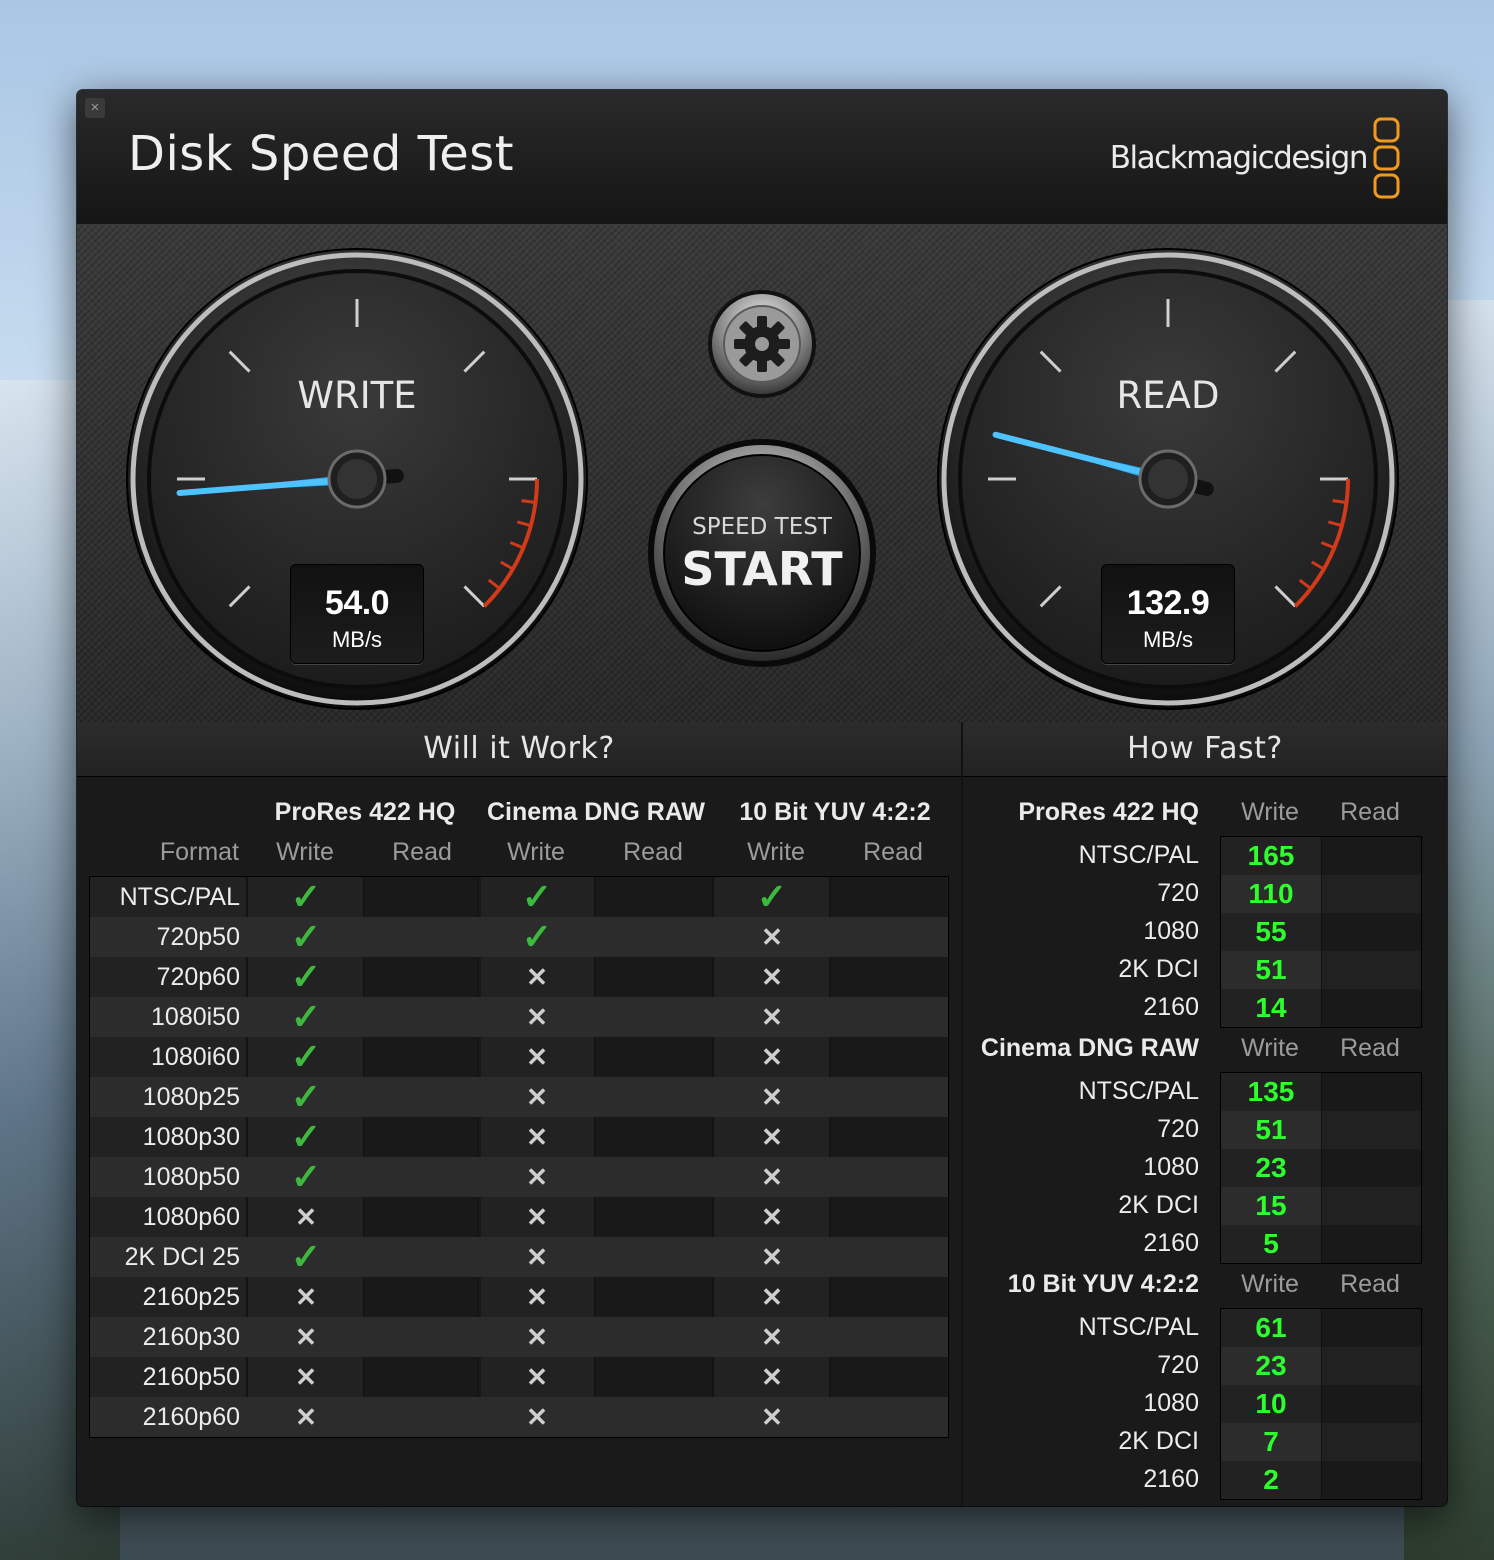 This screenshot has width=1494, height=1560. What do you see at coordinates (1168, 603) in the screenshot?
I see `read-speed-value: 132.9` at bounding box center [1168, 603].